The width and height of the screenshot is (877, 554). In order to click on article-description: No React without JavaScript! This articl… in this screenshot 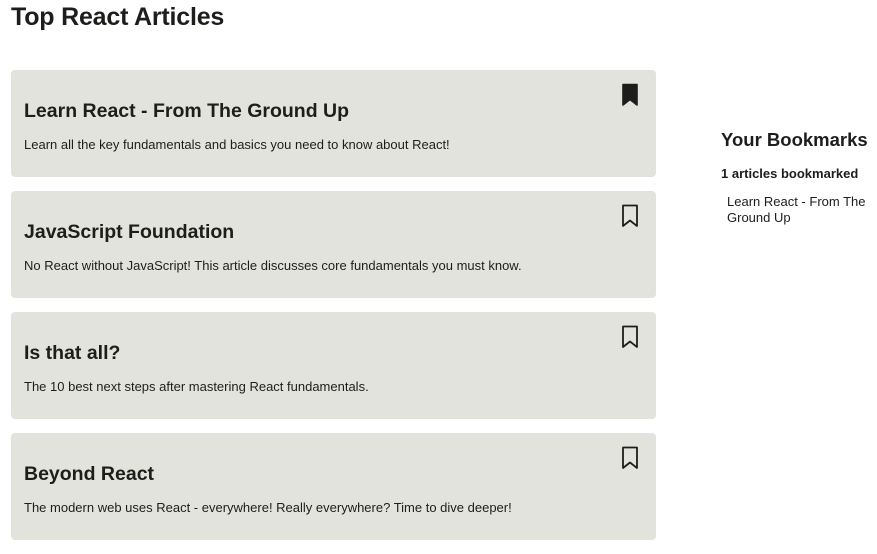, I will do `click(273, 265)`.